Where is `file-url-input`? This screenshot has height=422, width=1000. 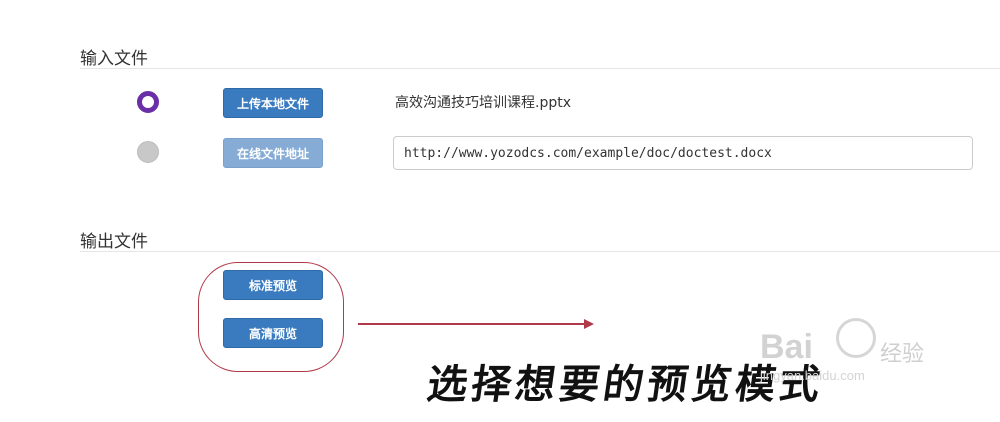
file-url-input is located at coordinates (683, 153).